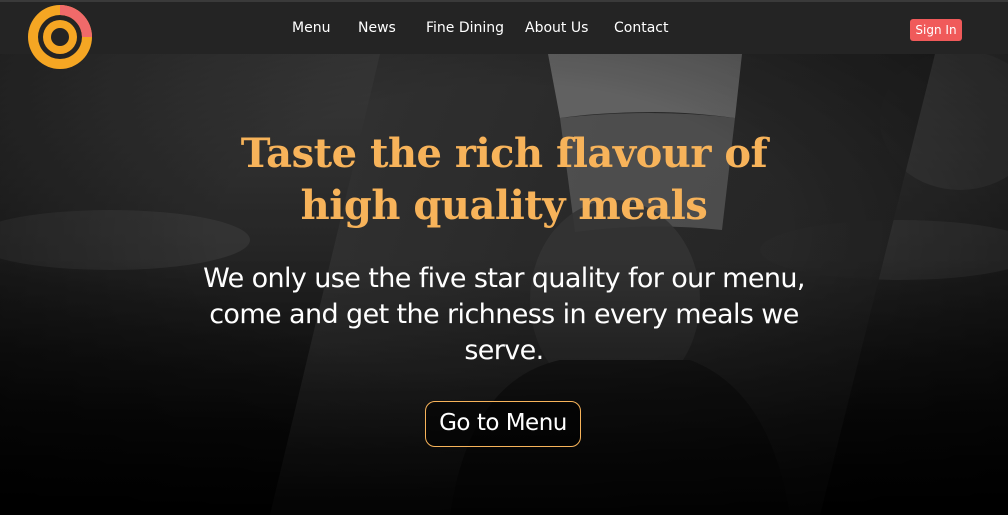 The image size is (1008, 515). What do you see at coordinates (503, 424) in the screenshot?
I see `go-to-menu-button: Go to Menu` at bounding box center [503, 424].